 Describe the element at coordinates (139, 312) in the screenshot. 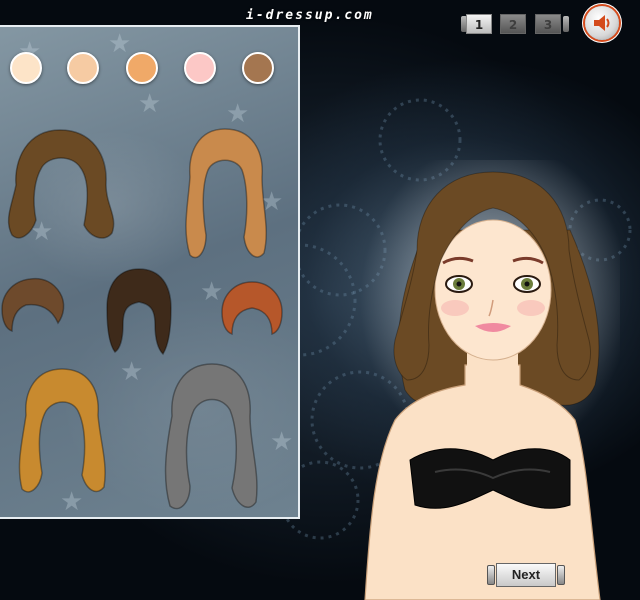

I see `hair-option-dark-bob` at that location.